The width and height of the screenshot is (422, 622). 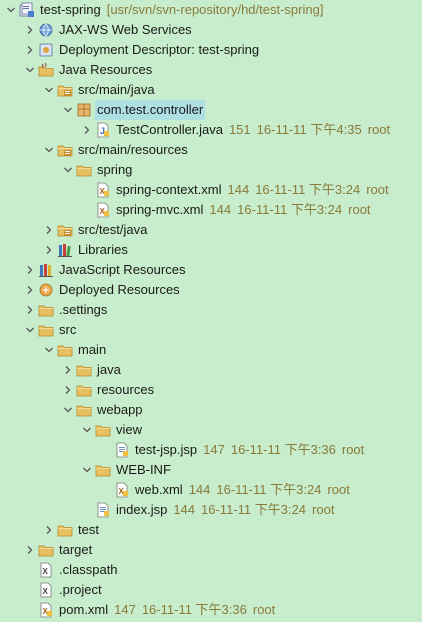 I want to click on deployed-resources-icon, so click(x=46, y=290).